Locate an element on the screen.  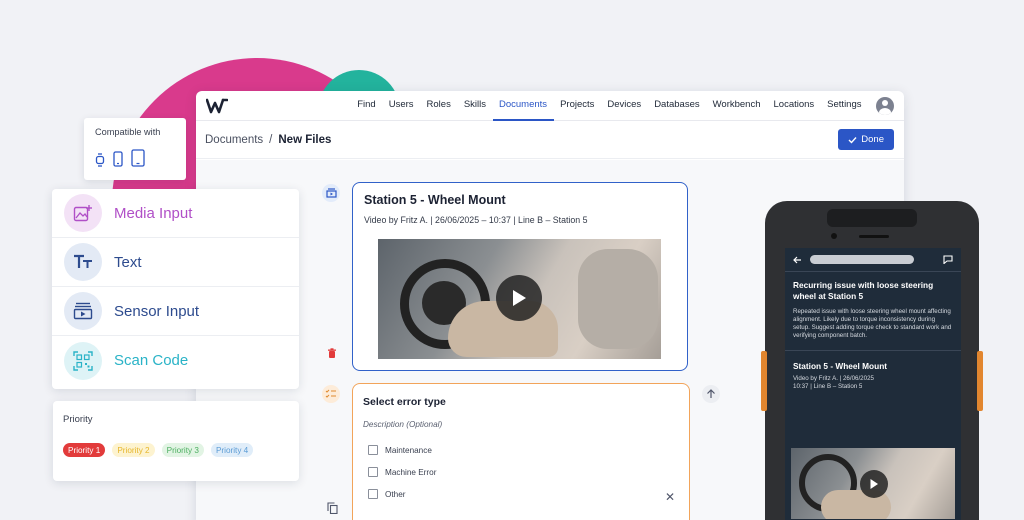
nav-item-workbench: Workbench is located at coordinates (736, 106).